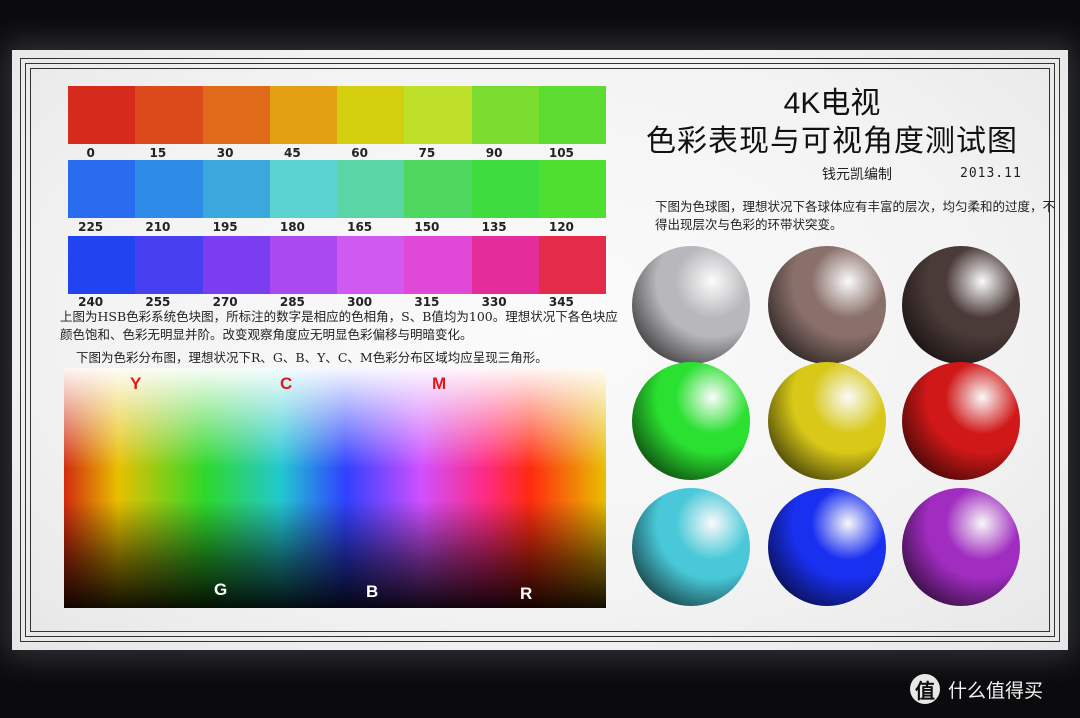  I want to click on sphere-dark-brown, so click(961, 305).